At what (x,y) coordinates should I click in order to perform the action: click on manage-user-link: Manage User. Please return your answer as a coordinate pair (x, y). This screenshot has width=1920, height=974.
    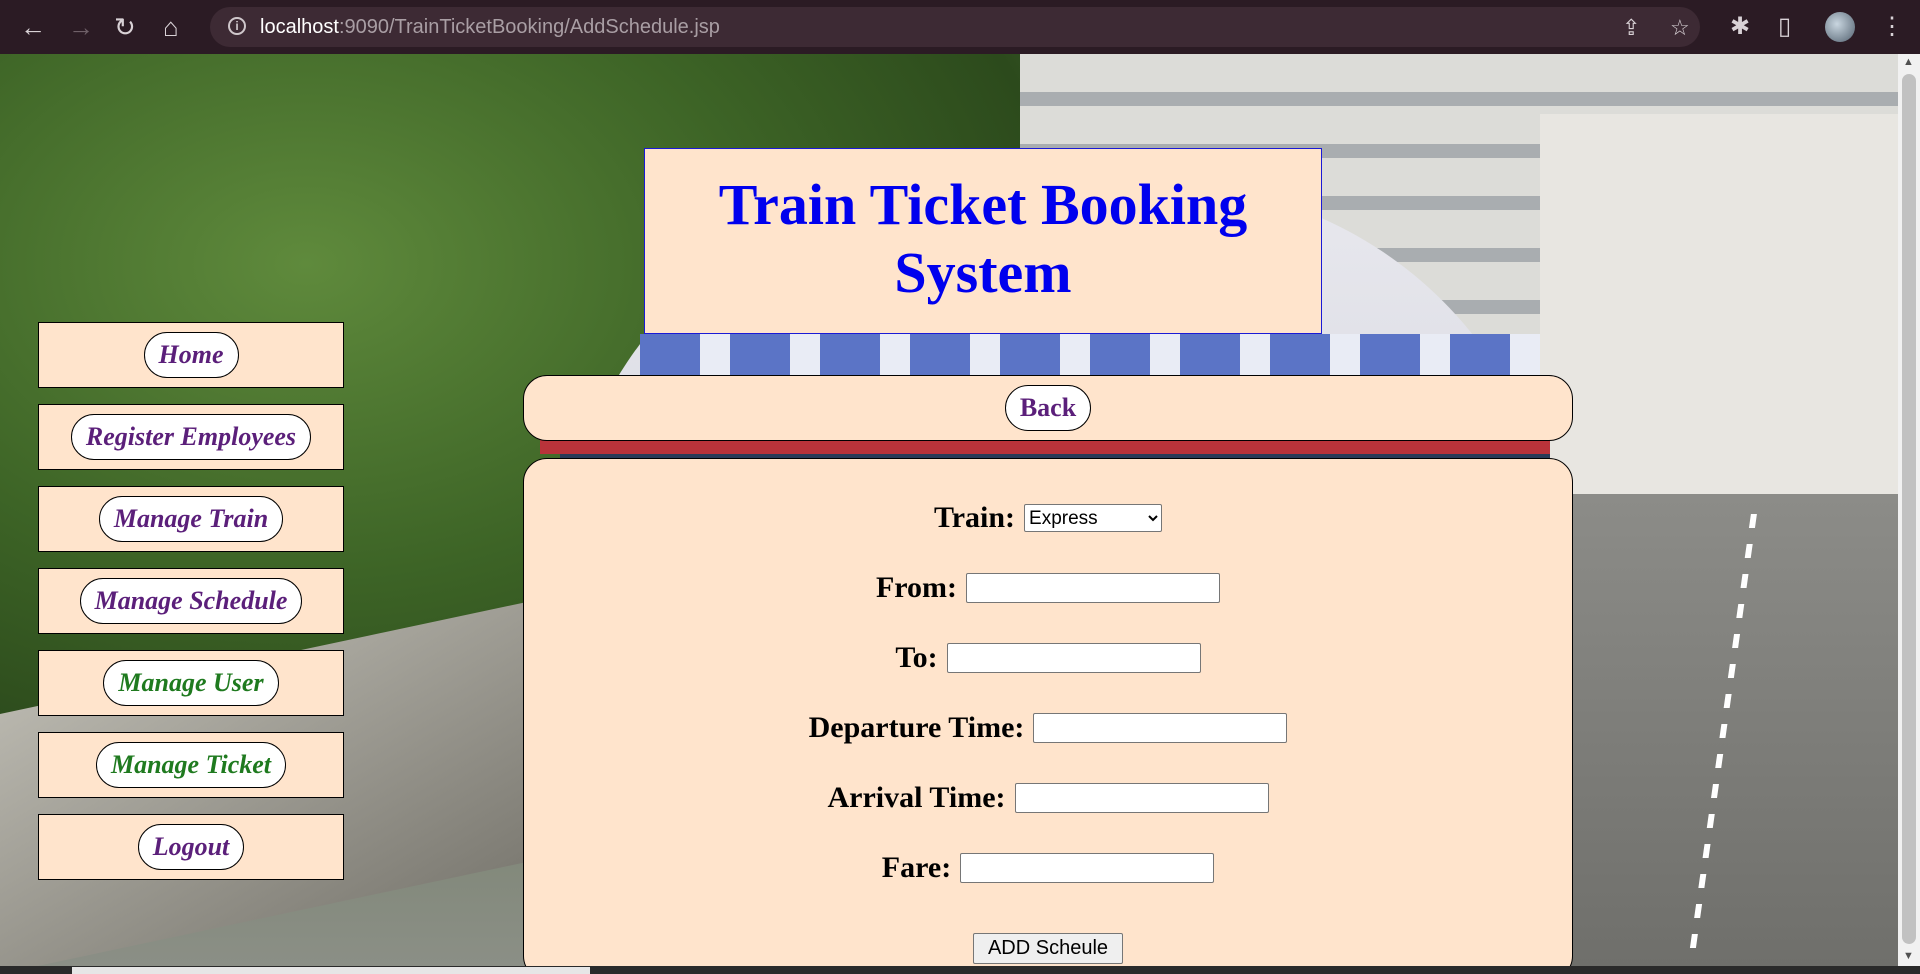
    Looking at the image, I should click on (191, 683).